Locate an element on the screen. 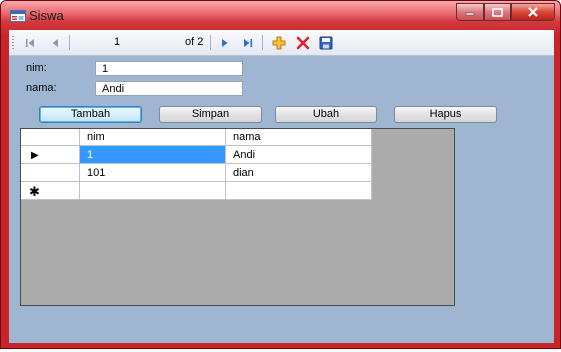  binding-navigator: of 2 is located at coordinates (281, 43).